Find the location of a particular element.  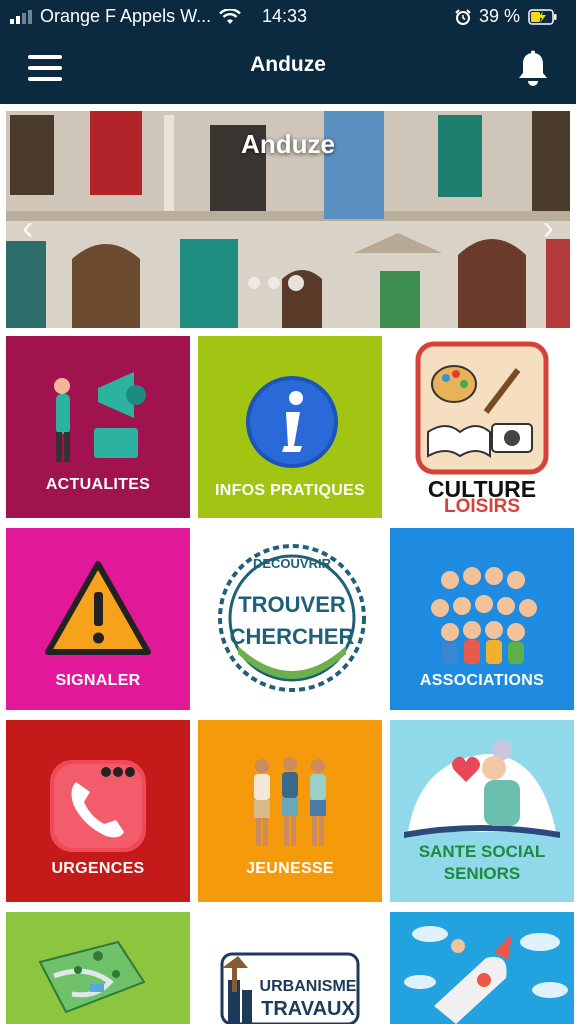

hero-title: Anduze is located at coordinates (288, 144).